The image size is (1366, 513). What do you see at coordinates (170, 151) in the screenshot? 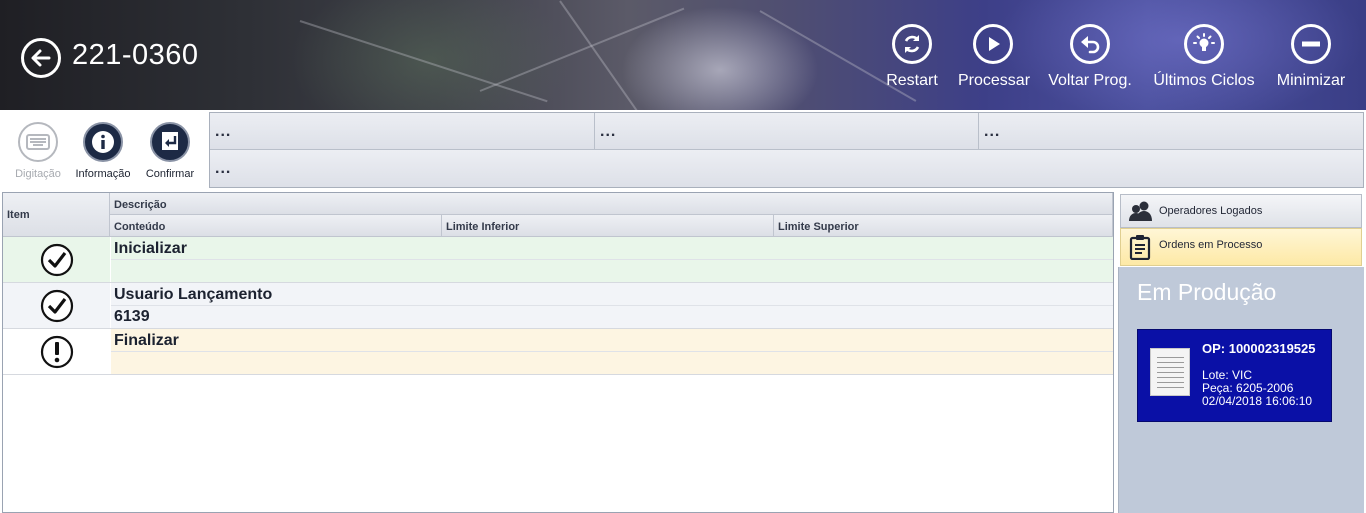
I see `confirmar-button: Confirmar` at bounding box center [170, 151].